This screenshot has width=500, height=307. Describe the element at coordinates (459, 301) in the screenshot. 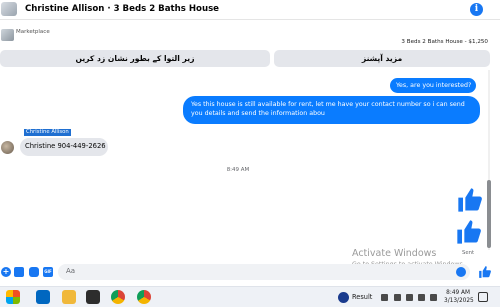

I see `clock-date: 3/13/2025` at that location.